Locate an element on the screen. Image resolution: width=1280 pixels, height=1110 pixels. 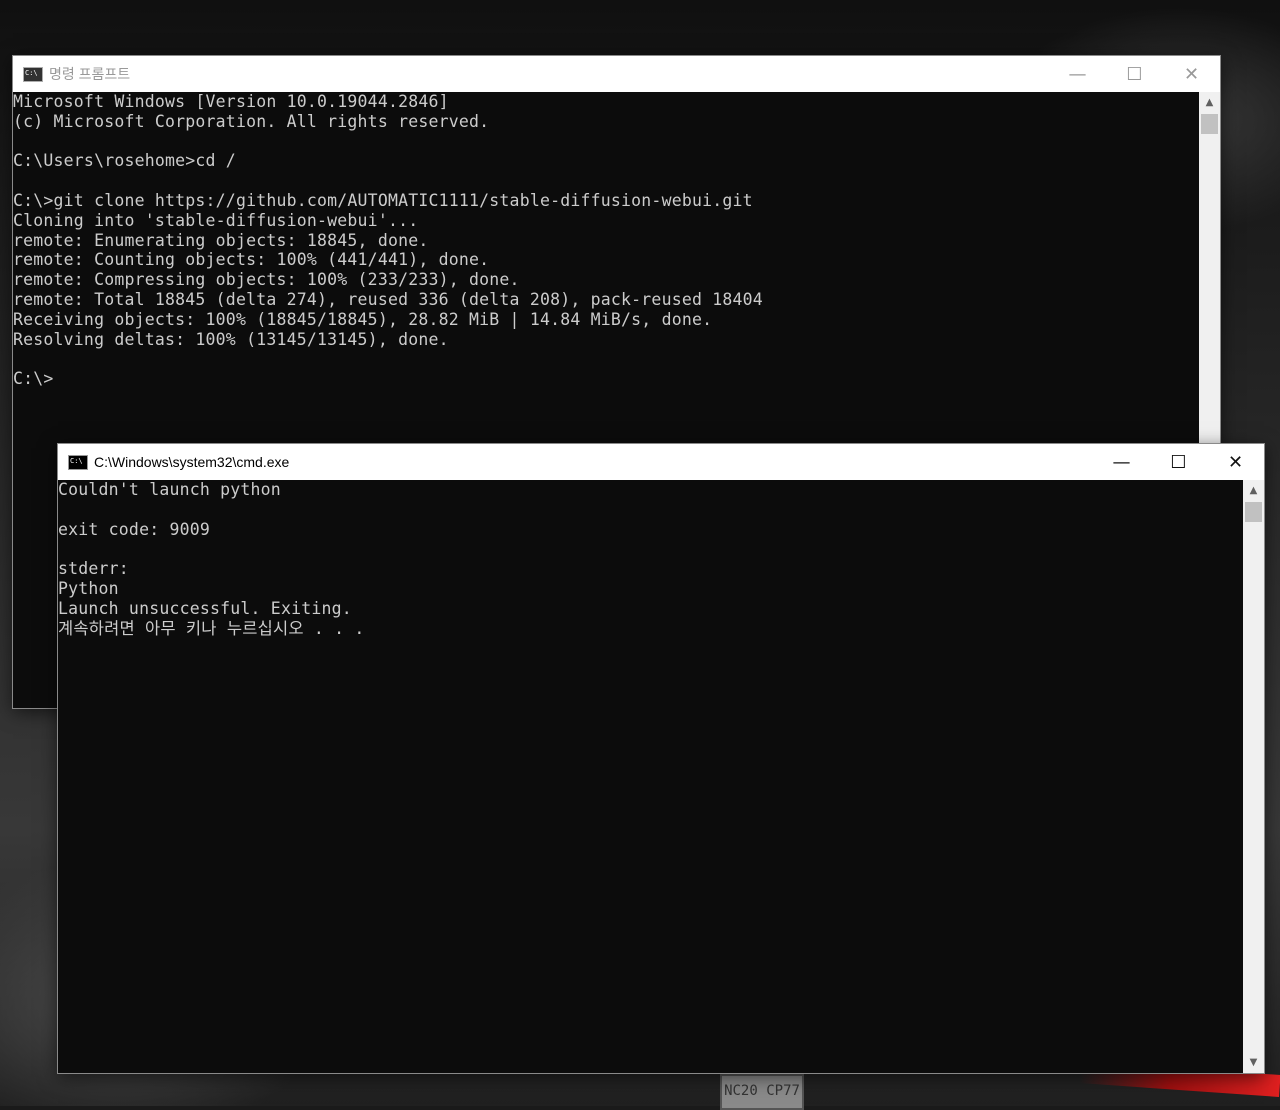
background-plate: NC20 CP77 is located at coordinates (762, 1092).